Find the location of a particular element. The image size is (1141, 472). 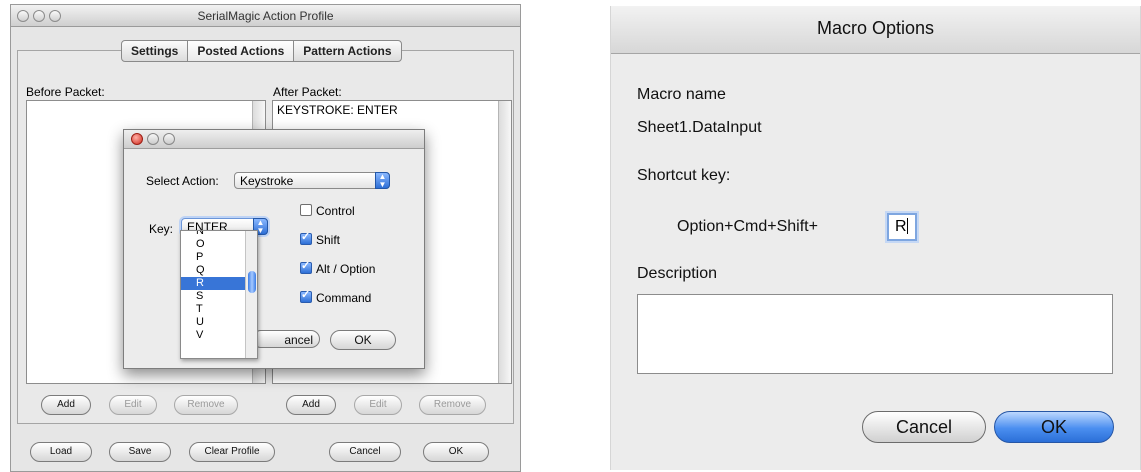

checkbox-label: Control is located at coordinates (335, 211).